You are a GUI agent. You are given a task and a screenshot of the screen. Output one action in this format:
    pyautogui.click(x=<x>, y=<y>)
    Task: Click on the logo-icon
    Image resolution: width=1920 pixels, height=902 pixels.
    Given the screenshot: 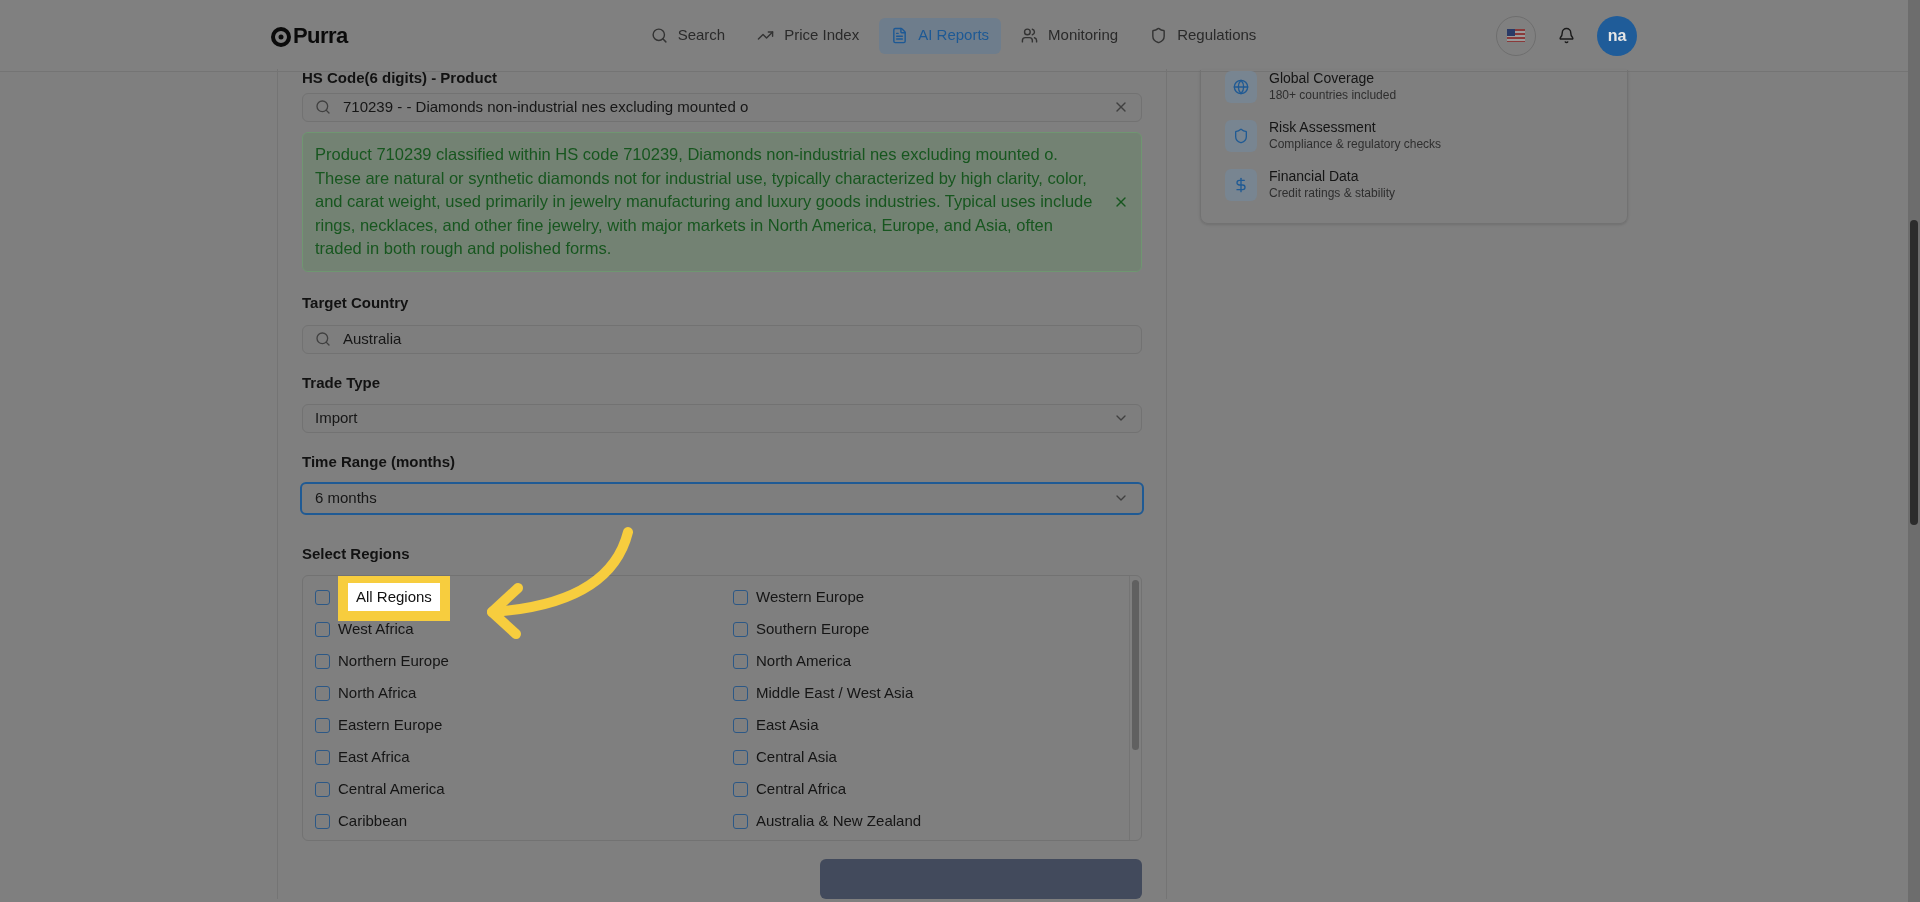 What is the action you would take?
    pyautogui.click(x=281, y=35)
    